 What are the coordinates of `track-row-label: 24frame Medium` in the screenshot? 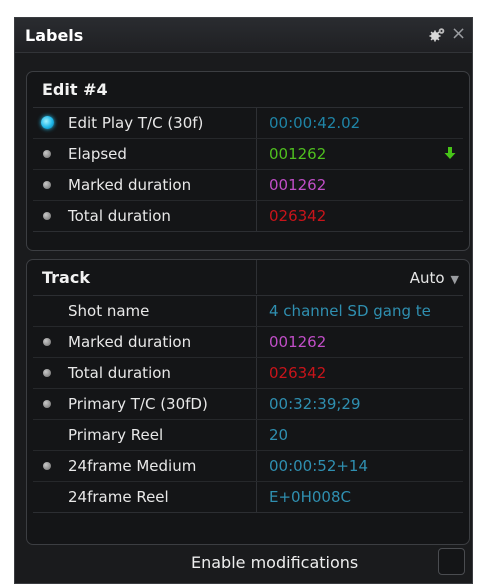 It's located at (132, 466).